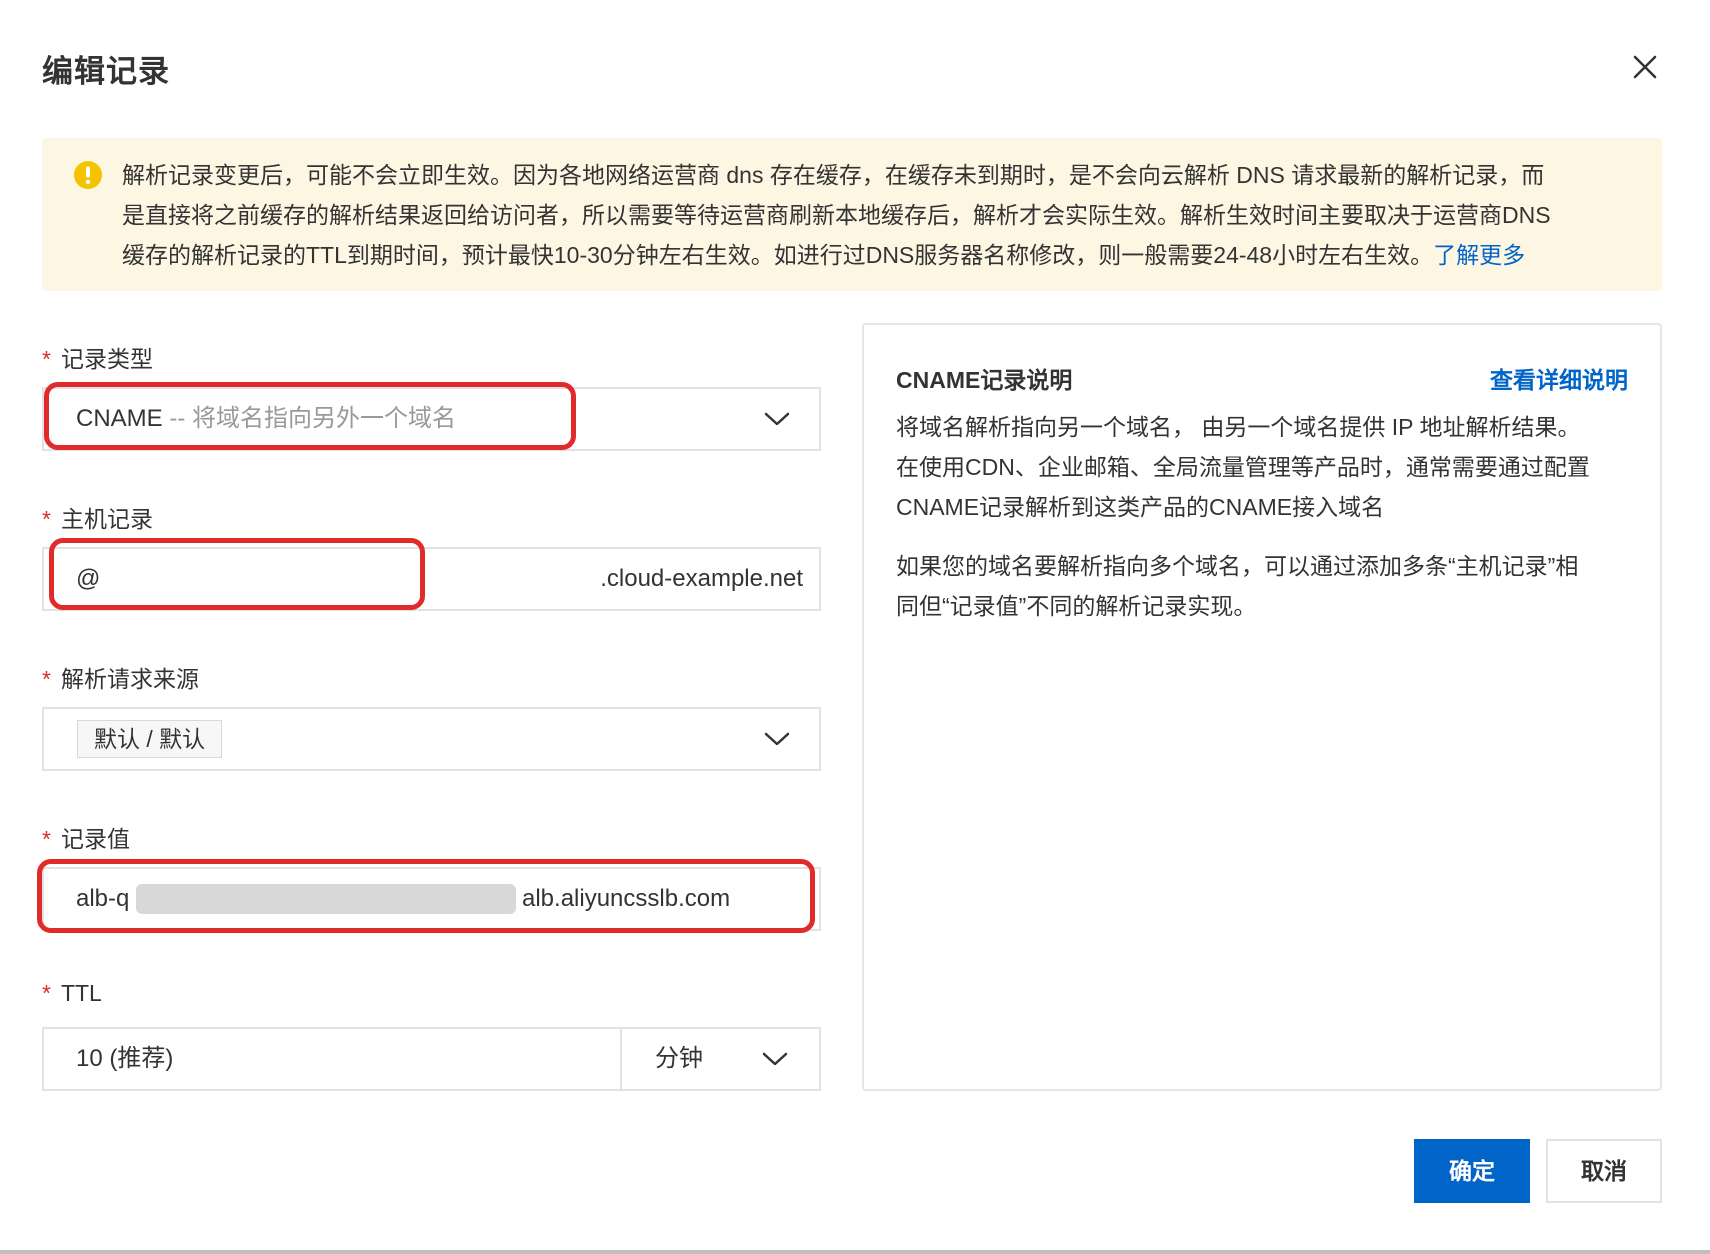  I want to click on info-line: 同但“记录值”不同的解析记录实现。, so click(1076, 606).